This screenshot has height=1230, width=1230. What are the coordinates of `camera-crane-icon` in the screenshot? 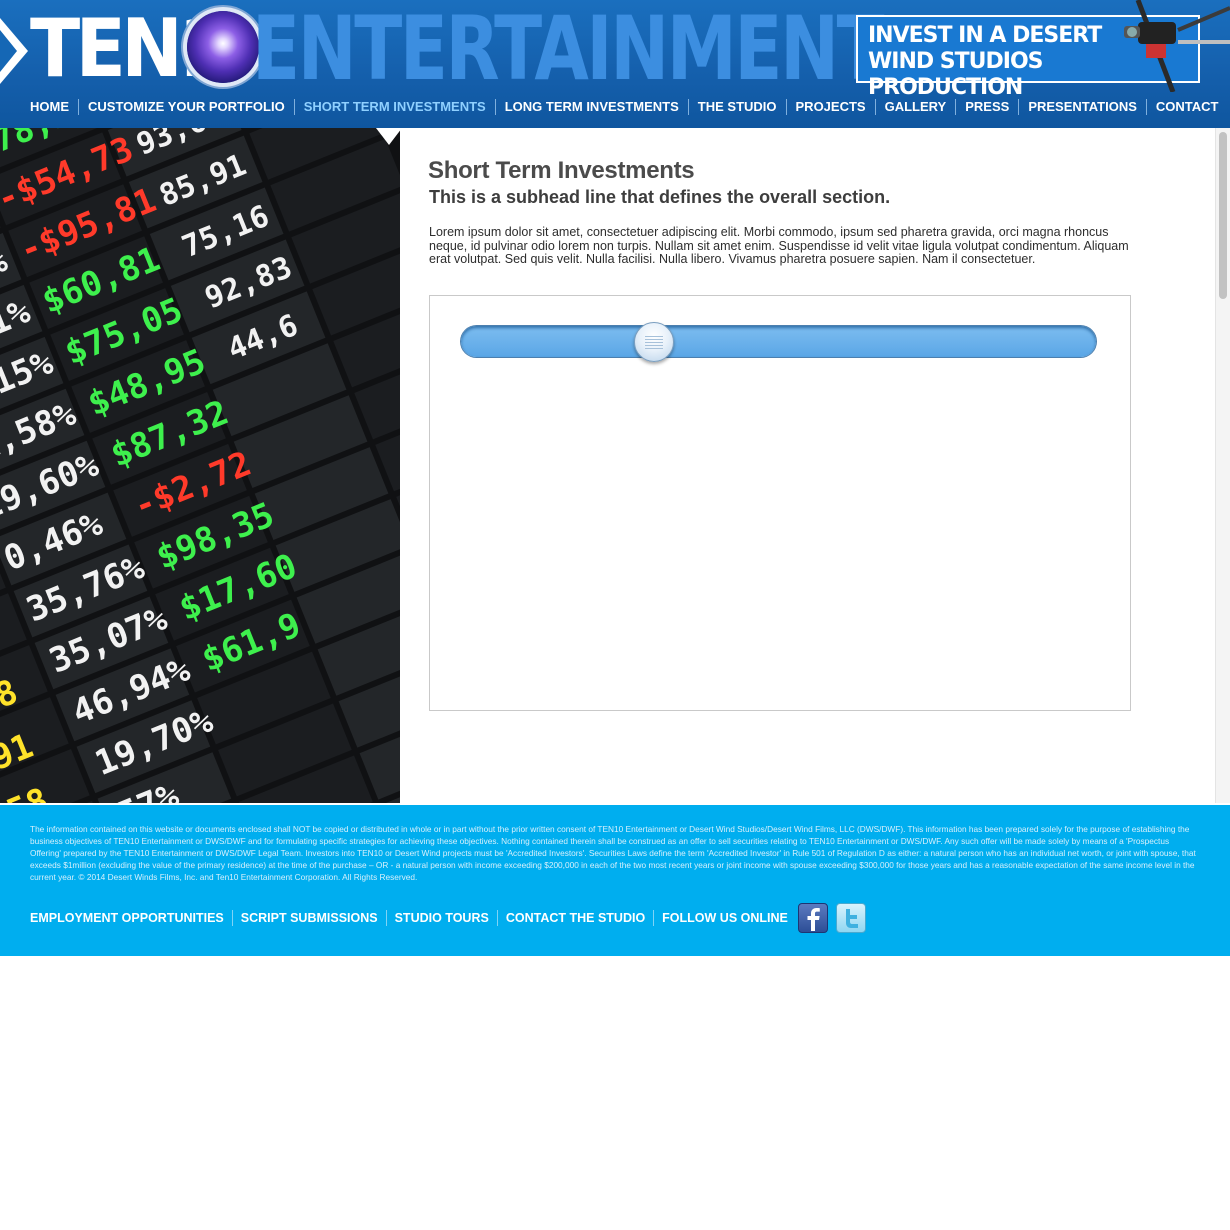 It's located at (1177, 46).